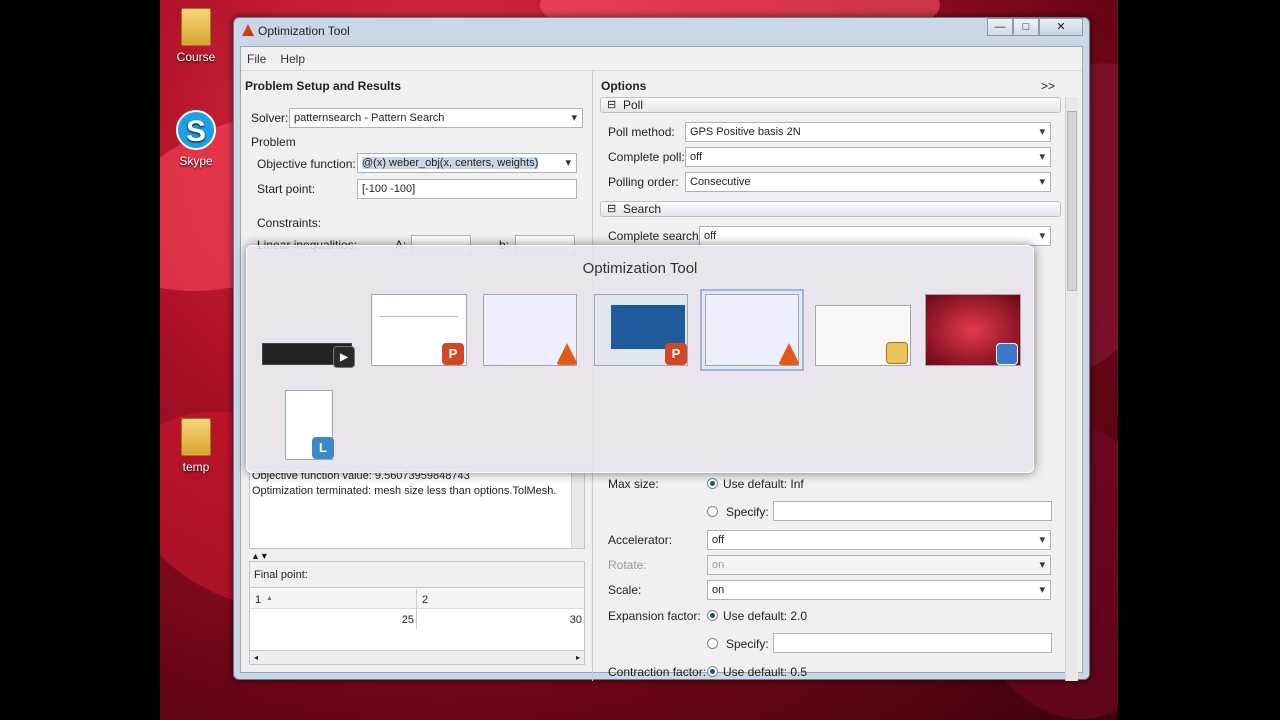  What do you see at coordinates (625, 590) in the screenshot?
I see `scale-label: Scale:` at bounding box center [625, 590].